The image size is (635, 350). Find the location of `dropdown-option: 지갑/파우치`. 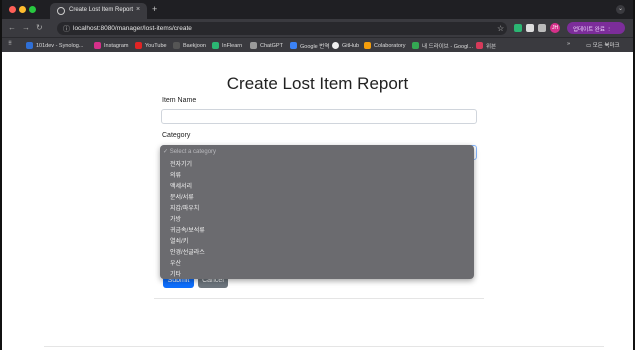

dropdown-option: 지갑/파우치 is located at coordinates (184, 207).